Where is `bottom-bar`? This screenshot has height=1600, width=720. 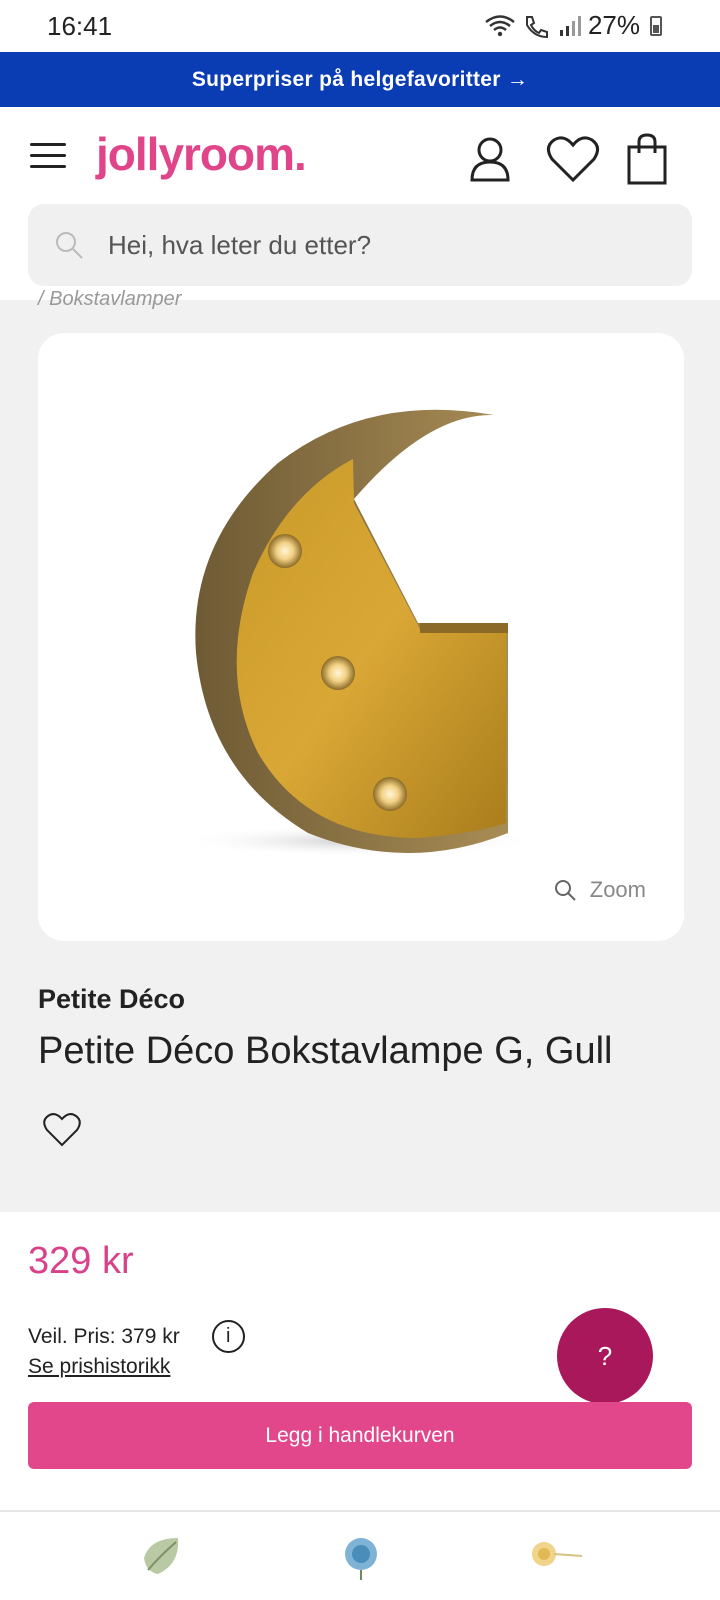 bottom-bar is located at coordinates (360, 1555).